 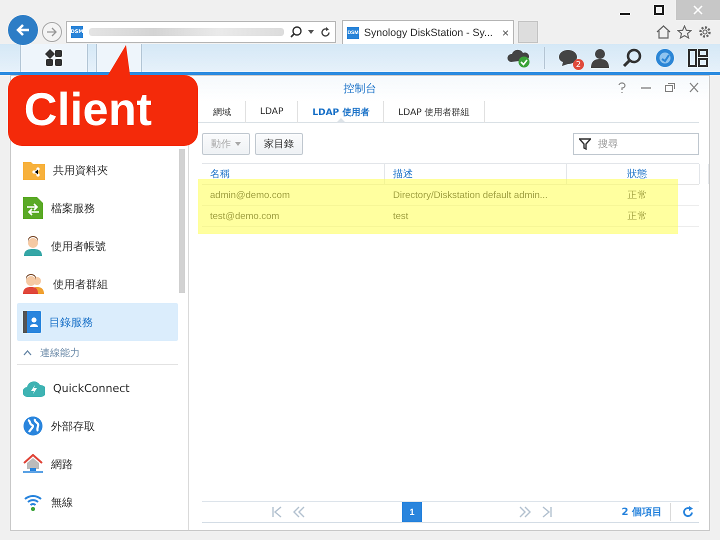 What do you see at coordinates (360, 88) in the screenshot?
I see `window-title: 控制台` at bounding box center [360, 88].